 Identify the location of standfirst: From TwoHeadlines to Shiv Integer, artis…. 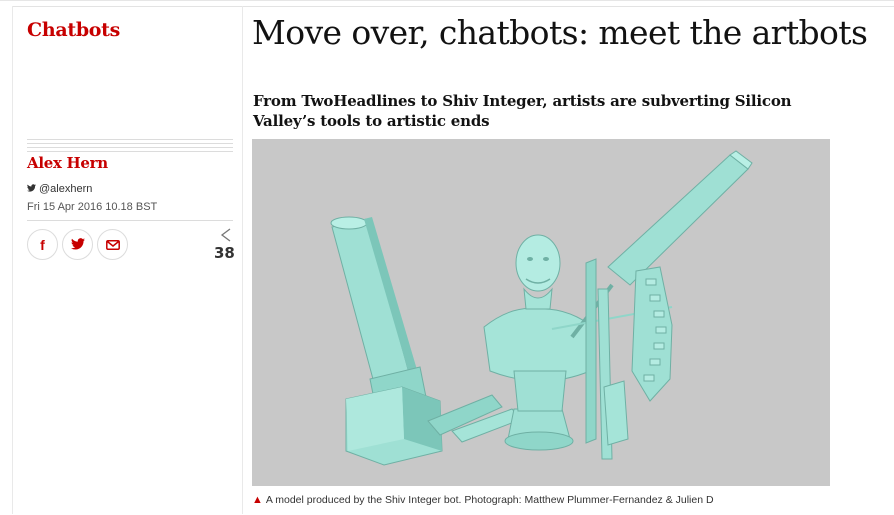
(522, 111).